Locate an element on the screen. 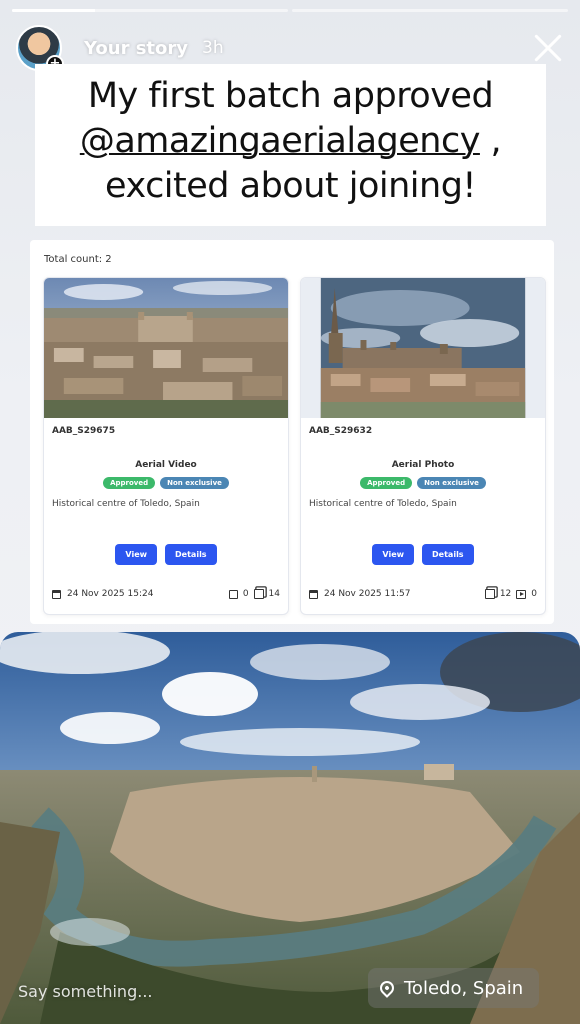 The height and width of the screenshot is (1024, 580). location-label: Toledo, Spain is located at coordinates (464, 988).